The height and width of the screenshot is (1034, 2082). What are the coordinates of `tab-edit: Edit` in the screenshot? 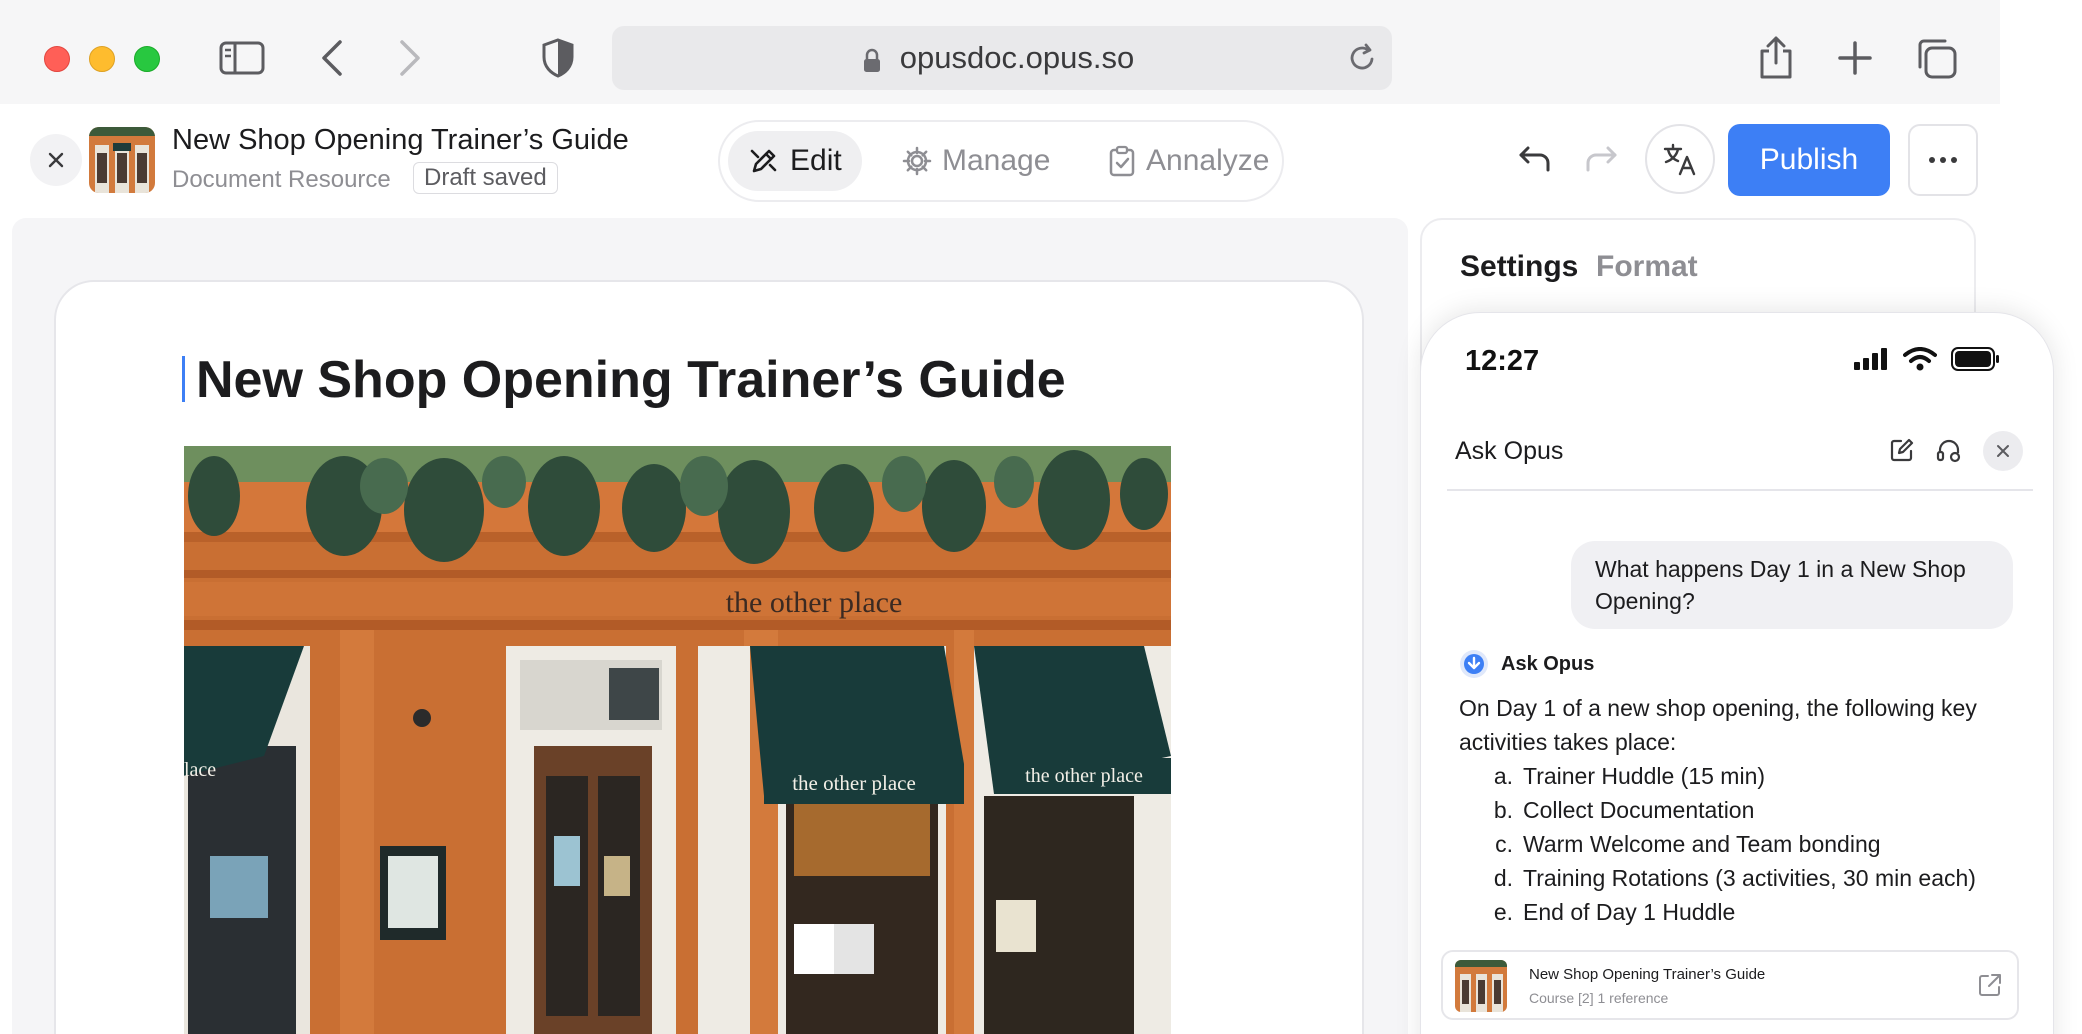 It's located at (795, 161).